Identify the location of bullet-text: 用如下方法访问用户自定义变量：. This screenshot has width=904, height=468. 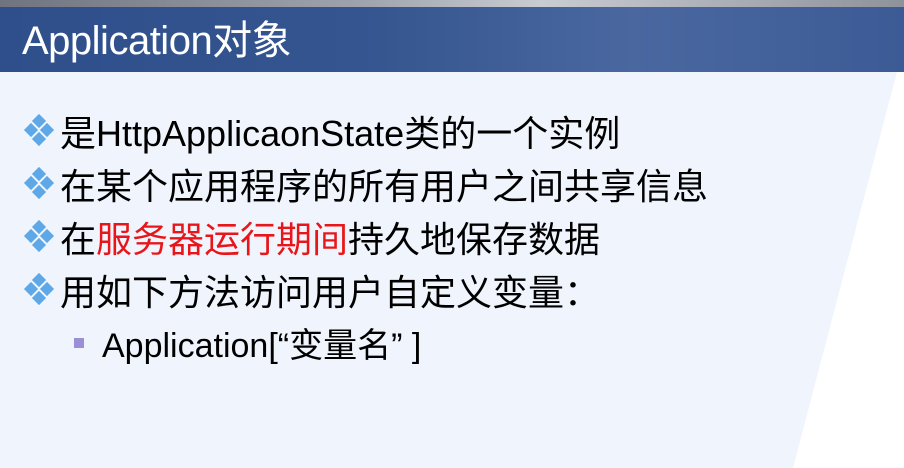
(330, 292).